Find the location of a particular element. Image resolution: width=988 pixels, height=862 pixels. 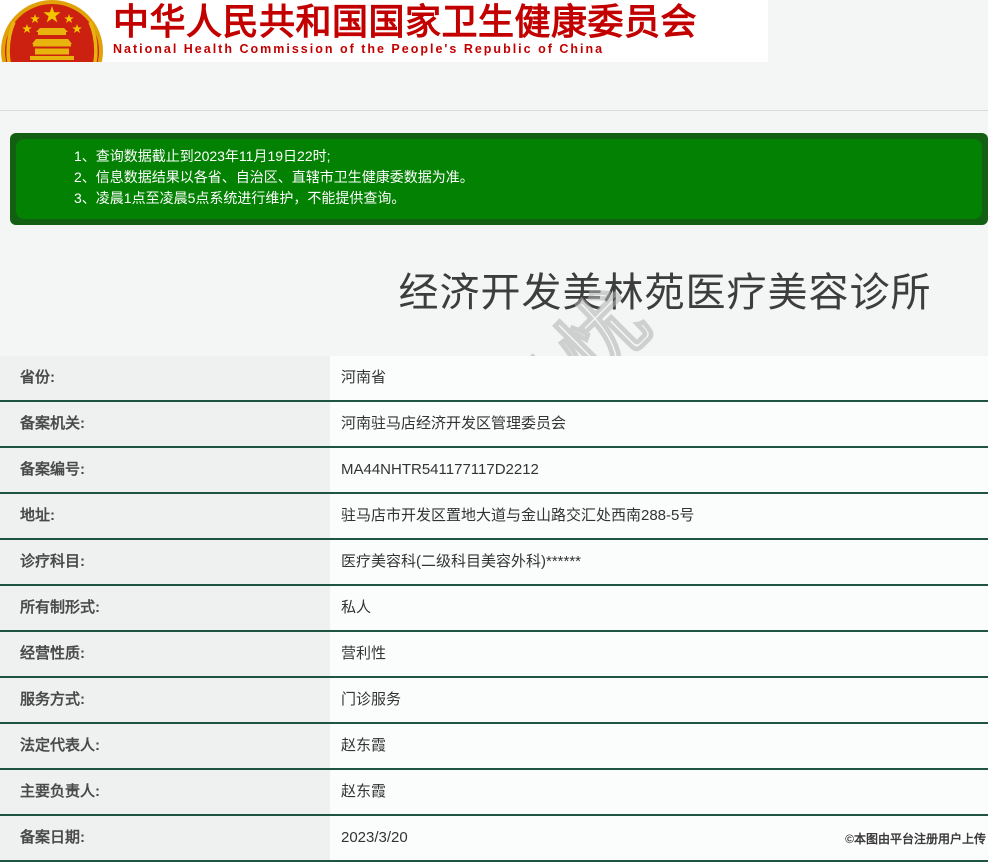

table-row-province: 省份: 河南省 is located at coordinates (494, 379).